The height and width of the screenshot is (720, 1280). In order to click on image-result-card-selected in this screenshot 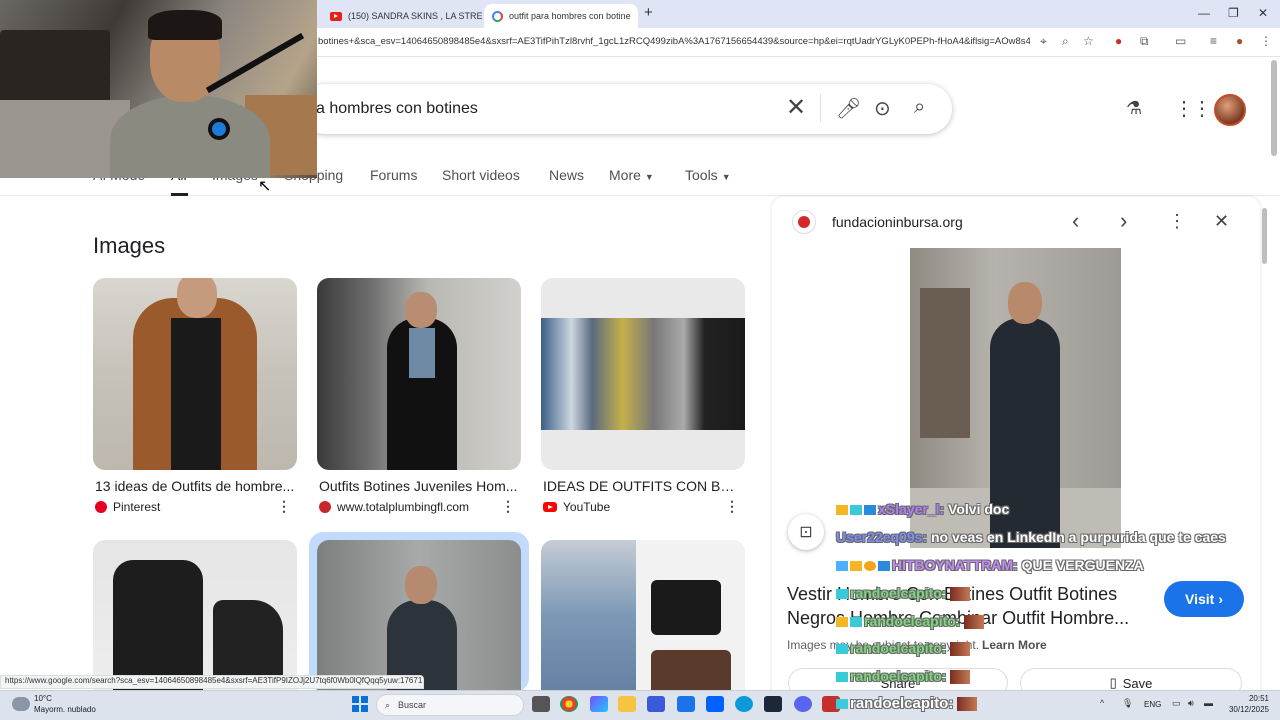, I will do `click(419, 615)`.